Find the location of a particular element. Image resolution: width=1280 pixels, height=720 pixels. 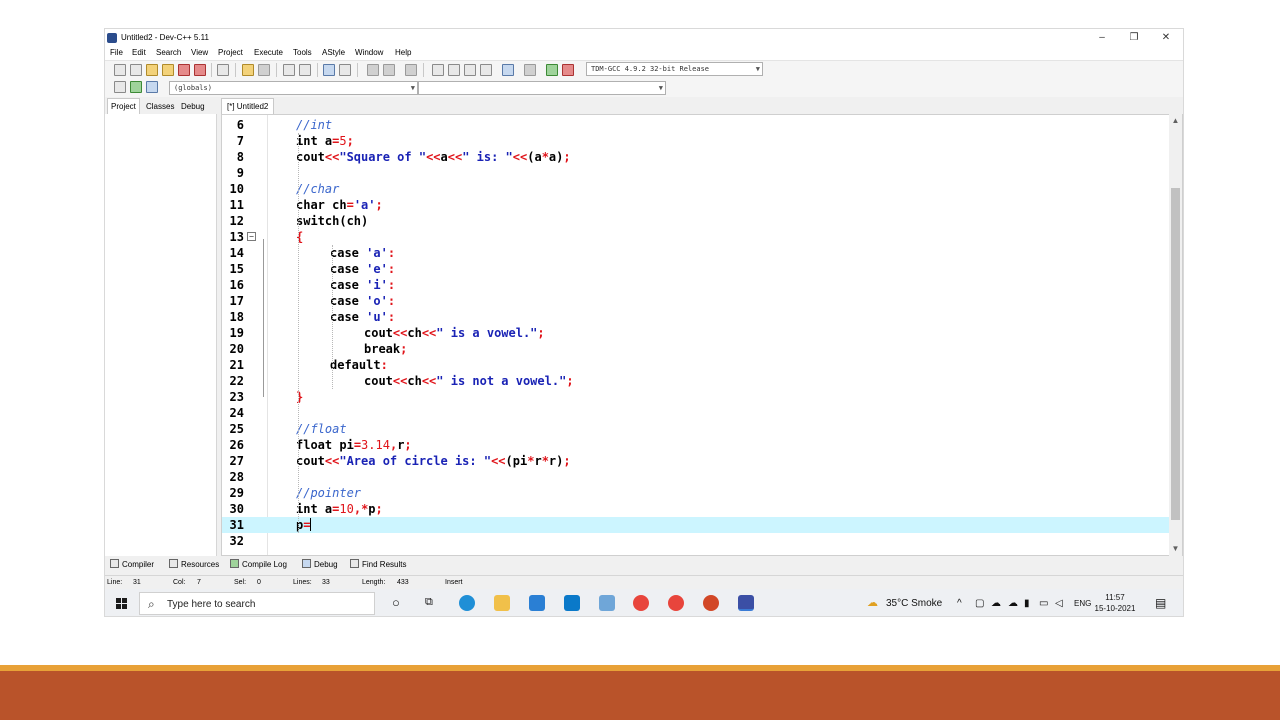

tab-untitled2: [*] Untitled2 is located at coordinates (248, 106).